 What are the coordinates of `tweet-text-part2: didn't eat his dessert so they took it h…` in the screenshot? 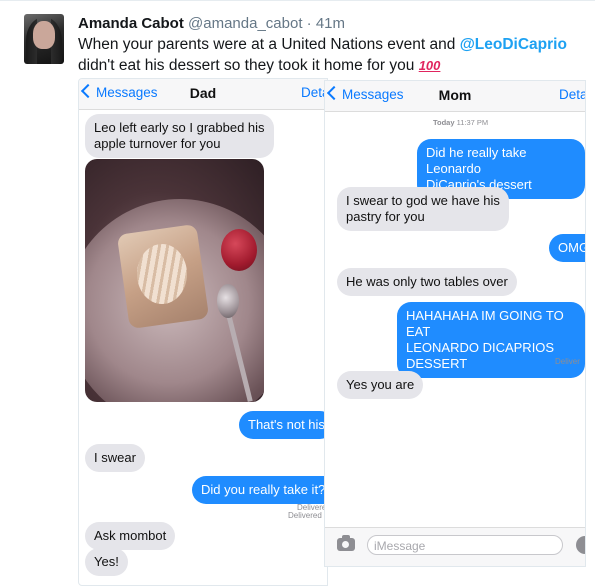 It's located at (248, 65).